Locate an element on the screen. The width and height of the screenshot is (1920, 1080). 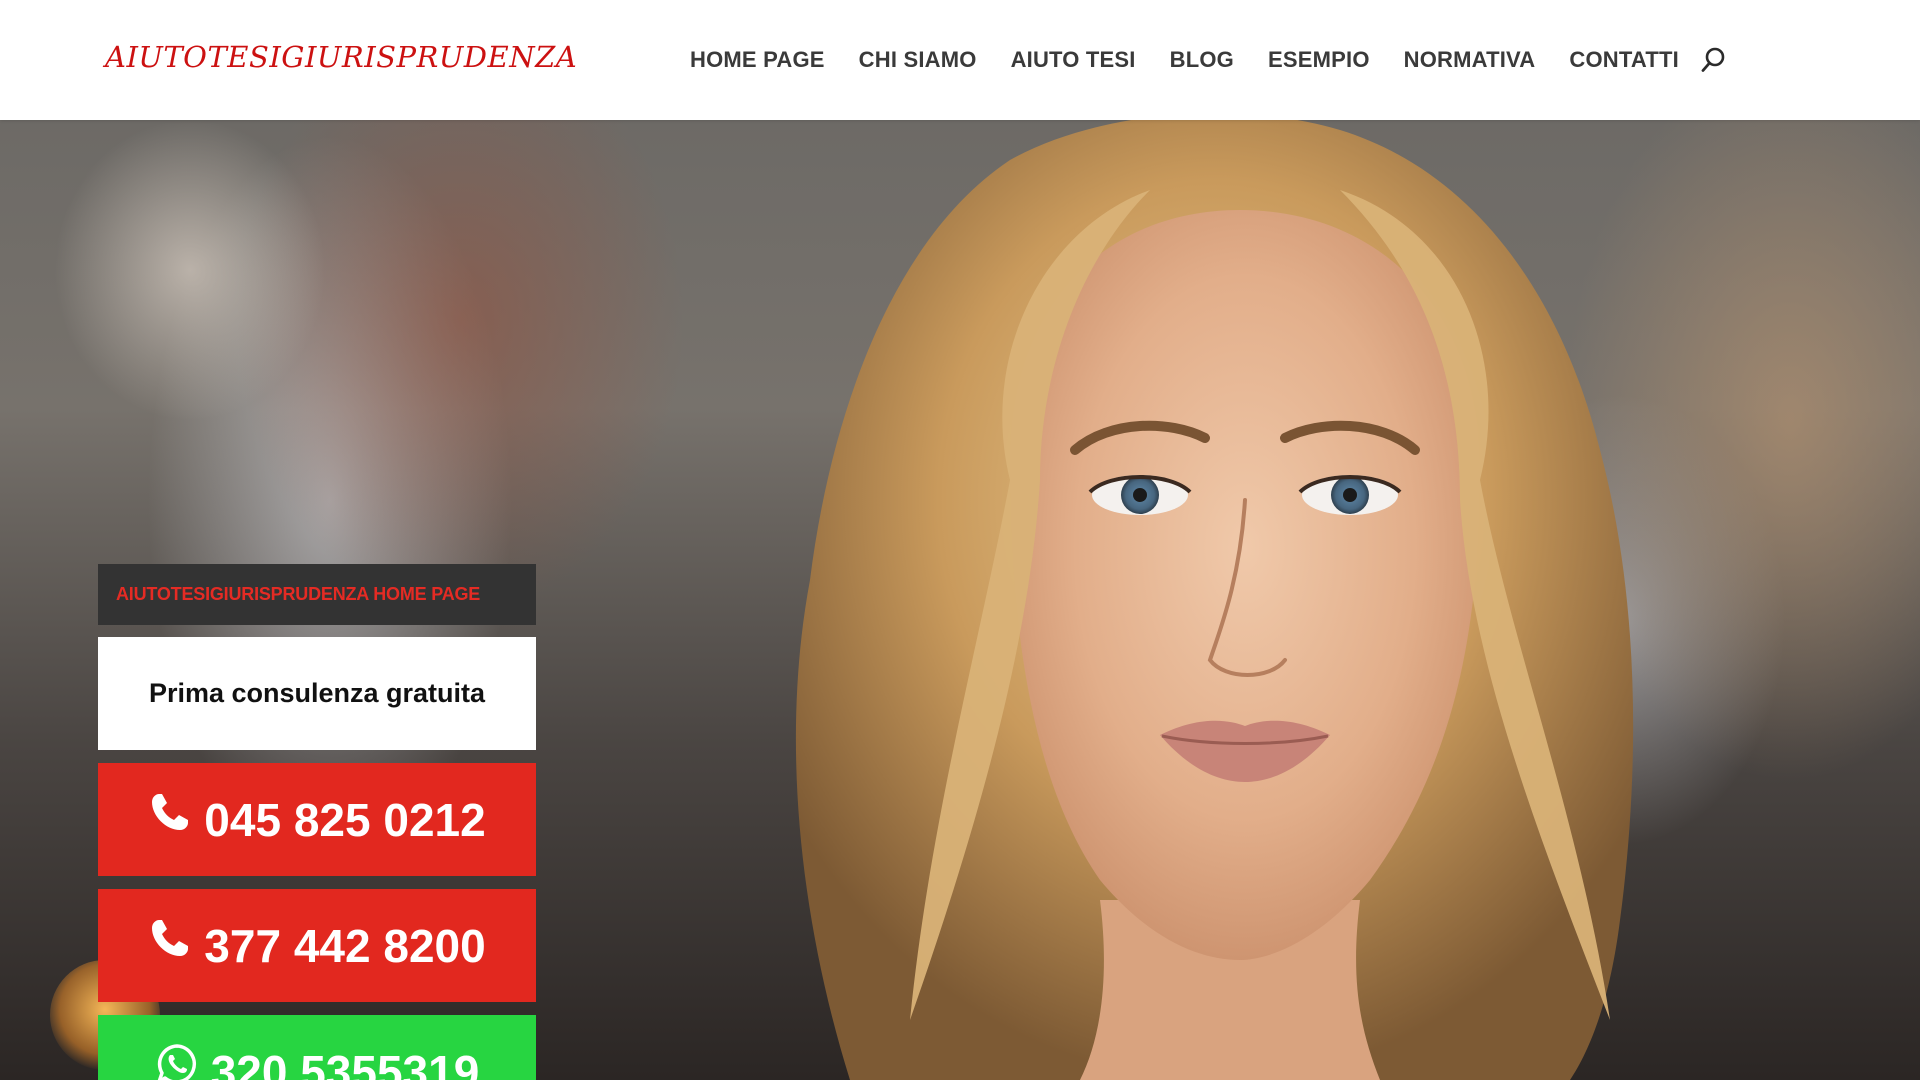
whatsapp-button: 320 5355319 is located at coordinates (317, 1047).